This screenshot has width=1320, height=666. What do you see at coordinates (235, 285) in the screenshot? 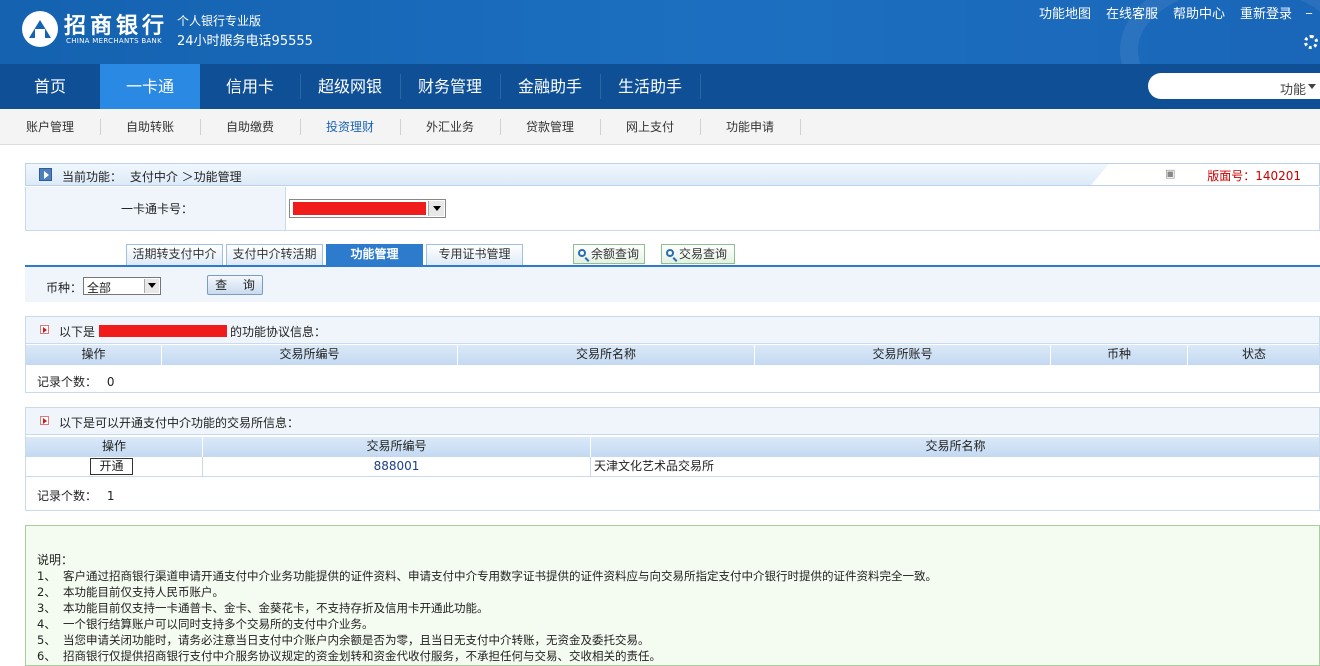
I see `query-button: 查 询` at bounding box center [235, 285].